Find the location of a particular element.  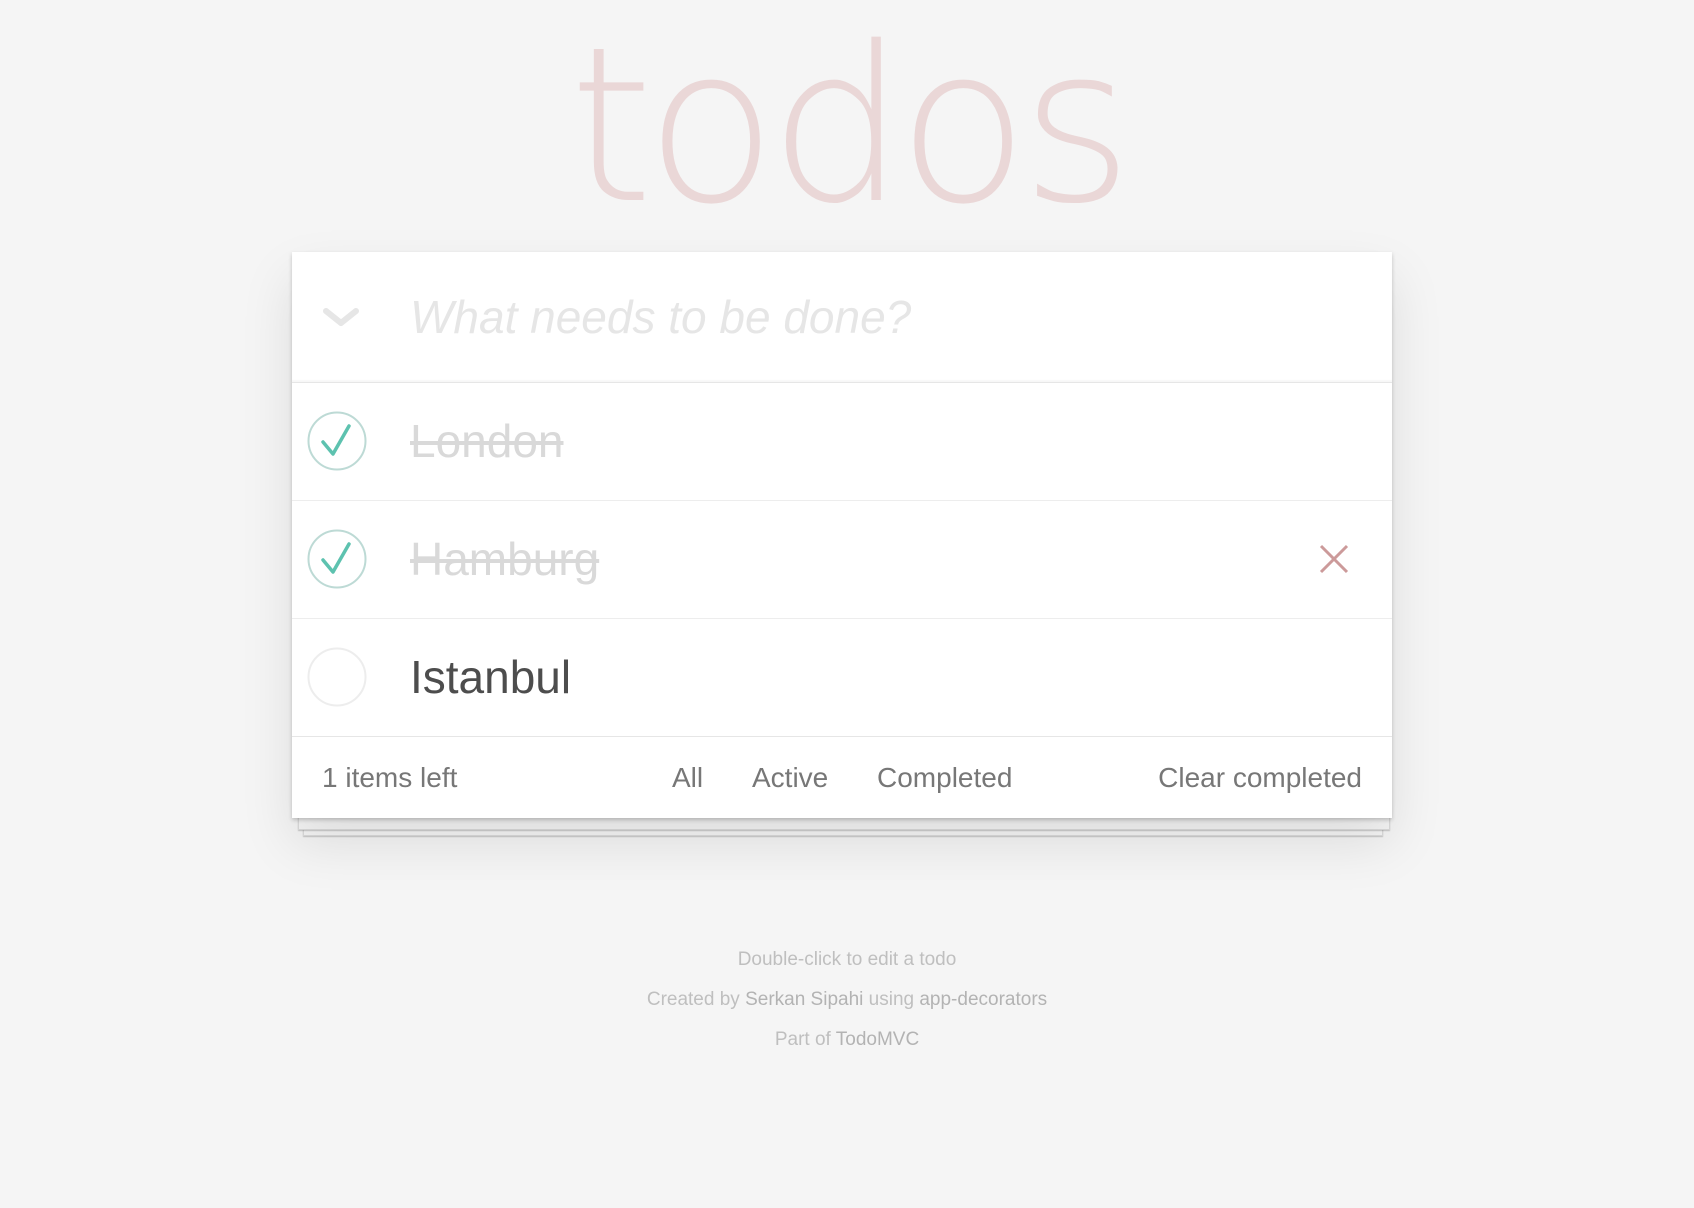

created-by-text: Created by is located at coordinates (693, 999).